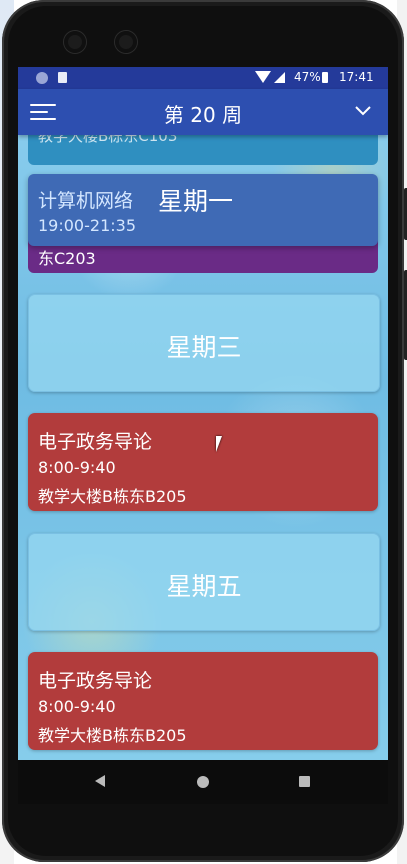 The height and width of the screenshot is (864, 407). I want to click on day-card-friday: 星期五, so click(204, 582).